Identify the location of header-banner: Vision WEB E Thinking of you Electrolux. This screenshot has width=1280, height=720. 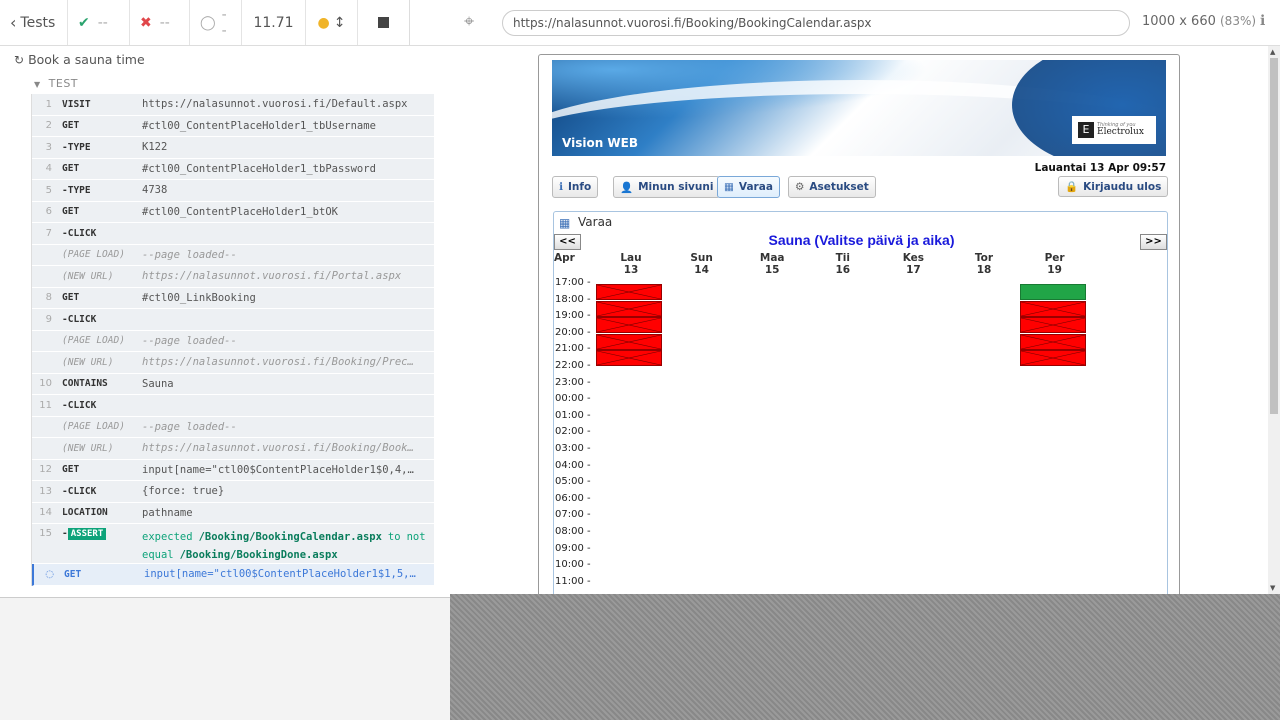
(859, 108).